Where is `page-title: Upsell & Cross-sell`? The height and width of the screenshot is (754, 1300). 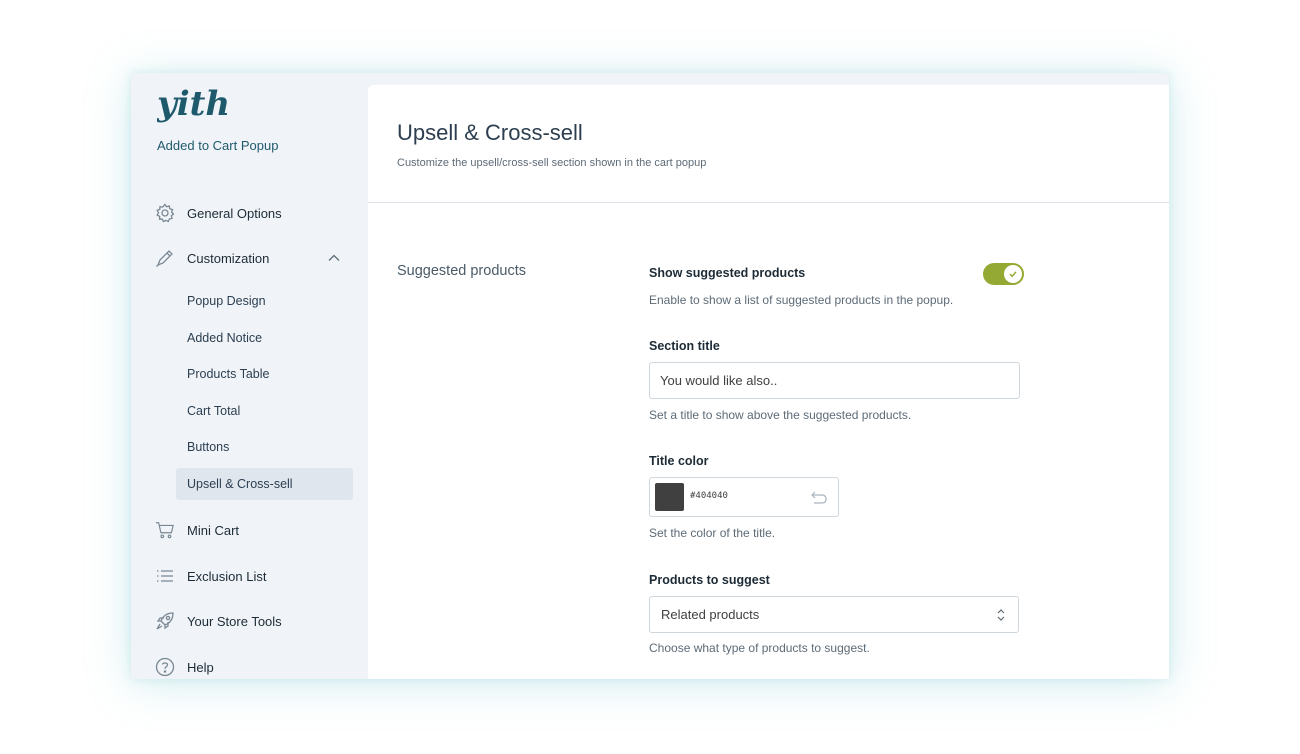 page-title: Upsell & Cross-sell is located at coordinates (490, 132).